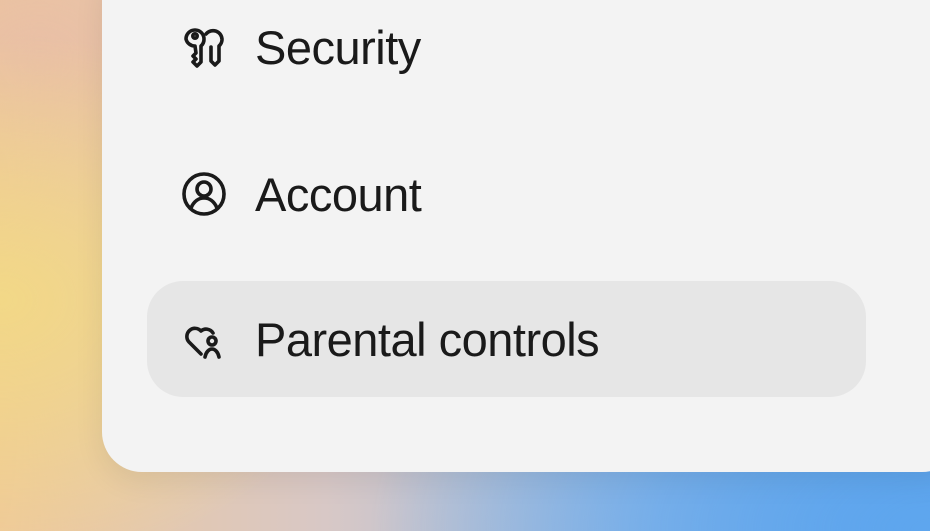 The image size is (930, 531). Describe the element at coordinates (427, 339) in the screenshot. I see `sidebar-item-label: Parental controls` at that location.